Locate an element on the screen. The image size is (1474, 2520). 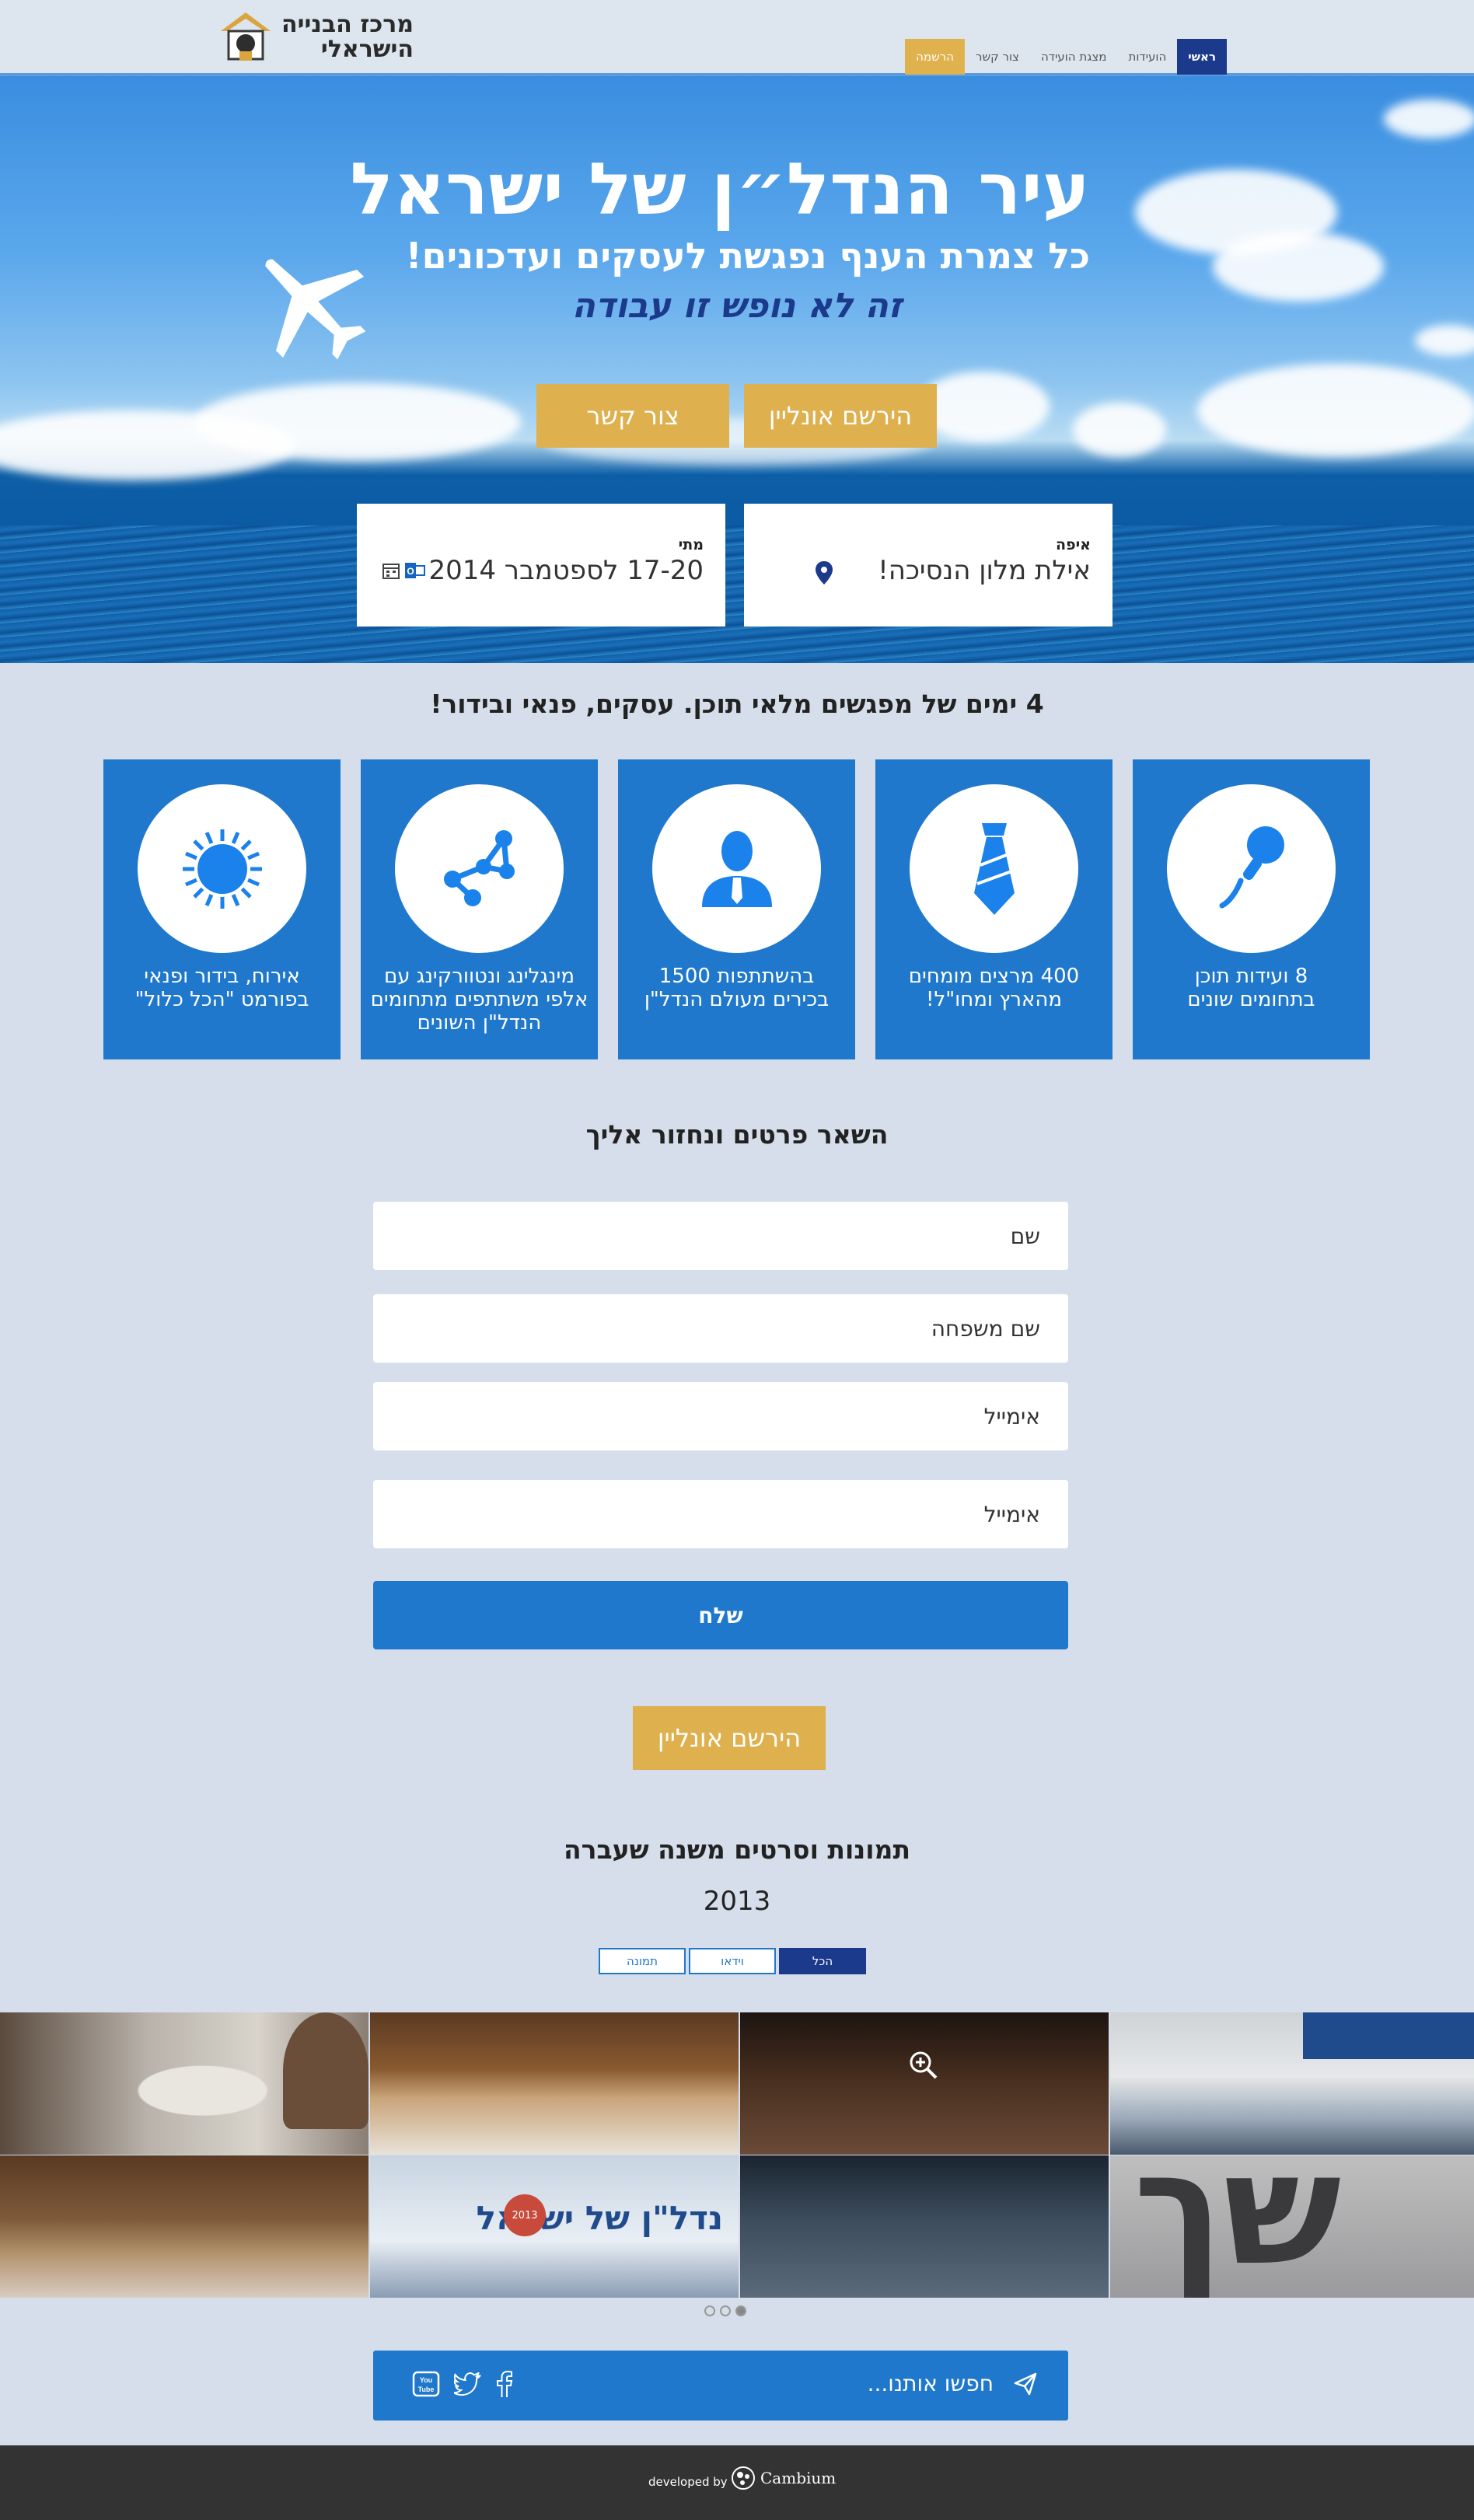
person-icon is located at coordinates (736, 869).